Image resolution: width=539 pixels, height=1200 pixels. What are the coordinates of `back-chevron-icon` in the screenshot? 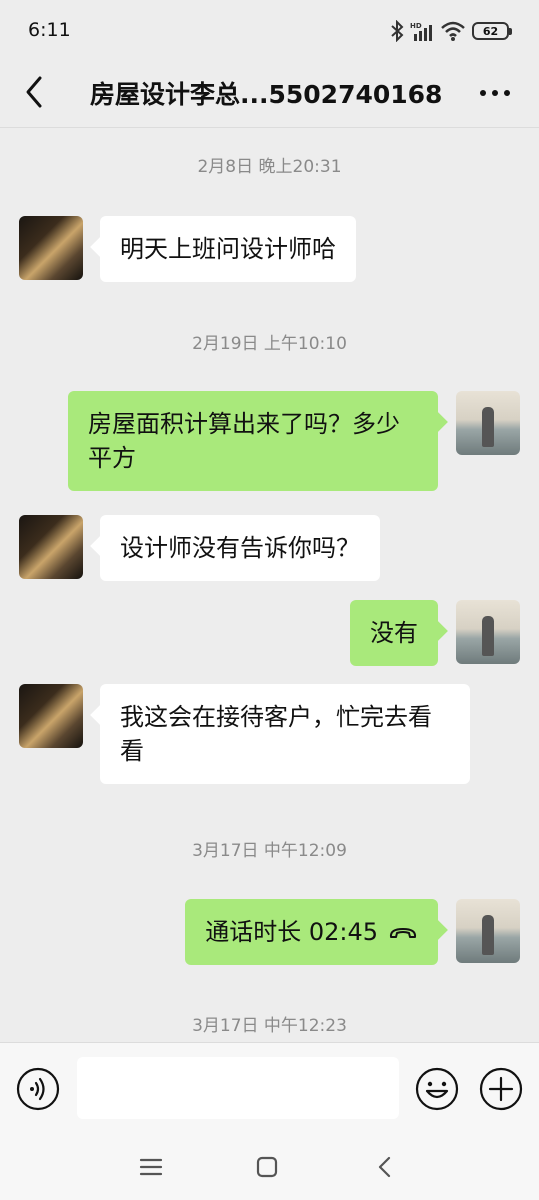 It's located at (384, 1167).